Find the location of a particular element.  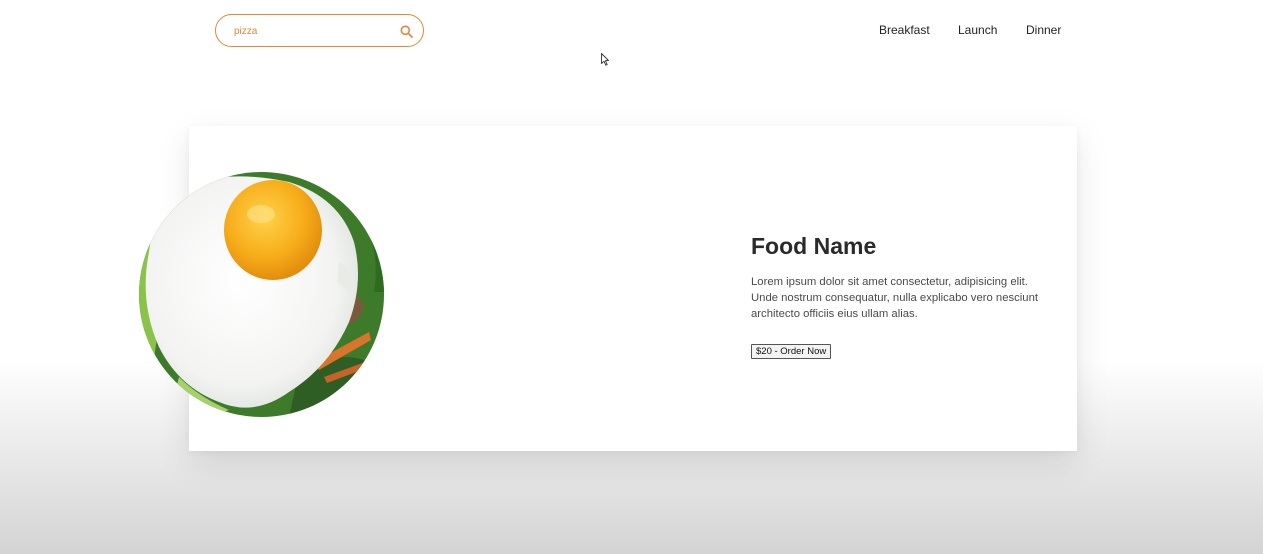

order-now-button: $20 - Order Now is located at coordinates (791, 351).